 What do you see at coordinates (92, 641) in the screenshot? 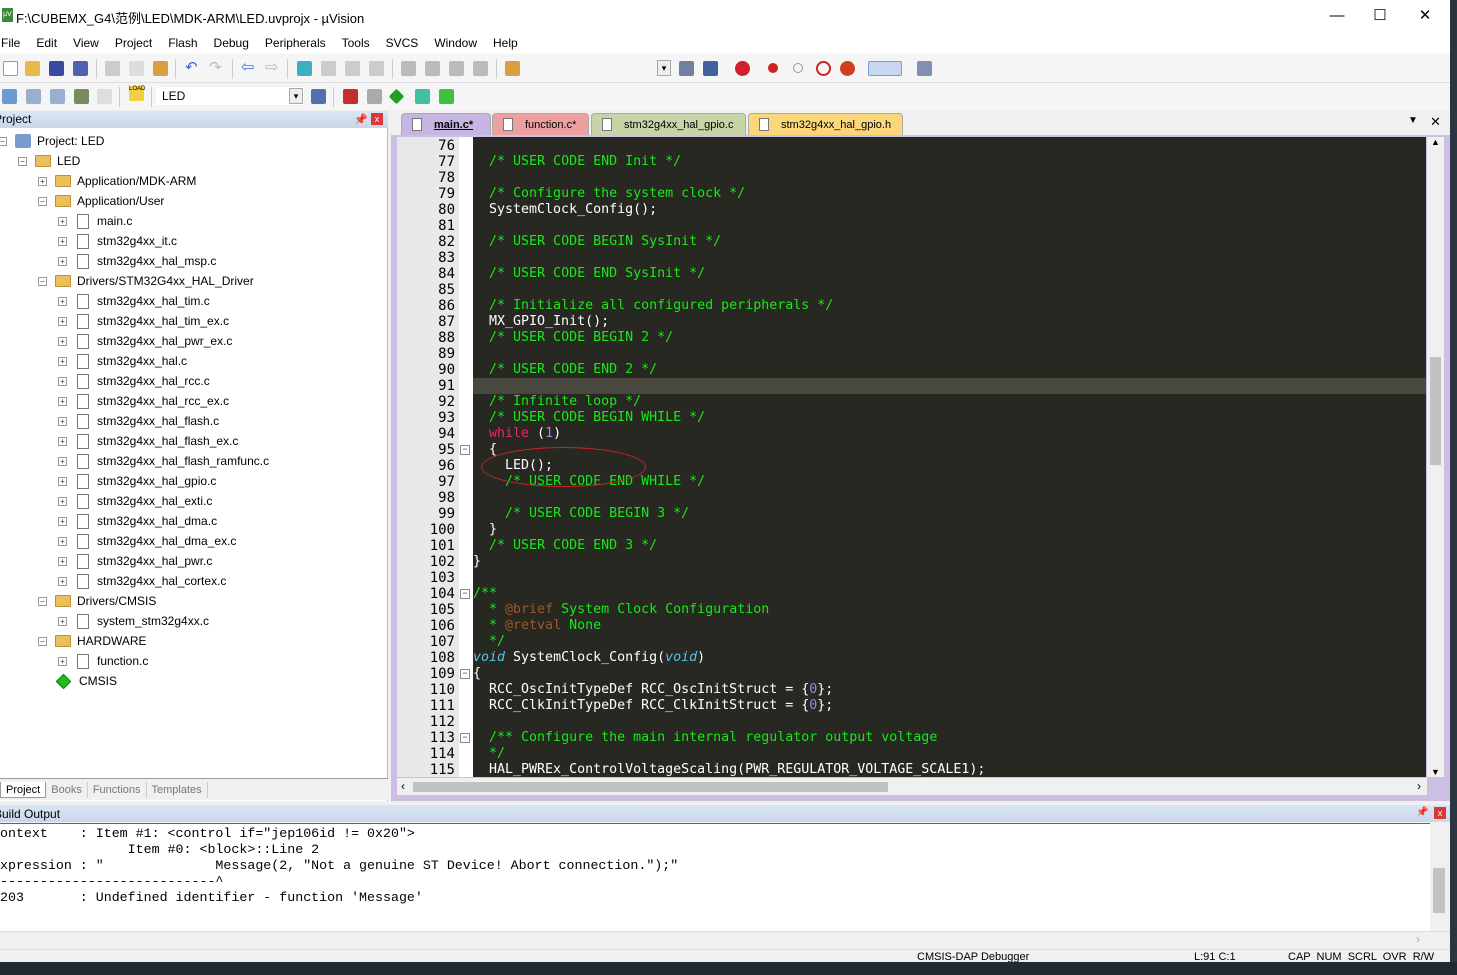
I see `tree-item: − HARDWARE` at bounding box center [92, 641].